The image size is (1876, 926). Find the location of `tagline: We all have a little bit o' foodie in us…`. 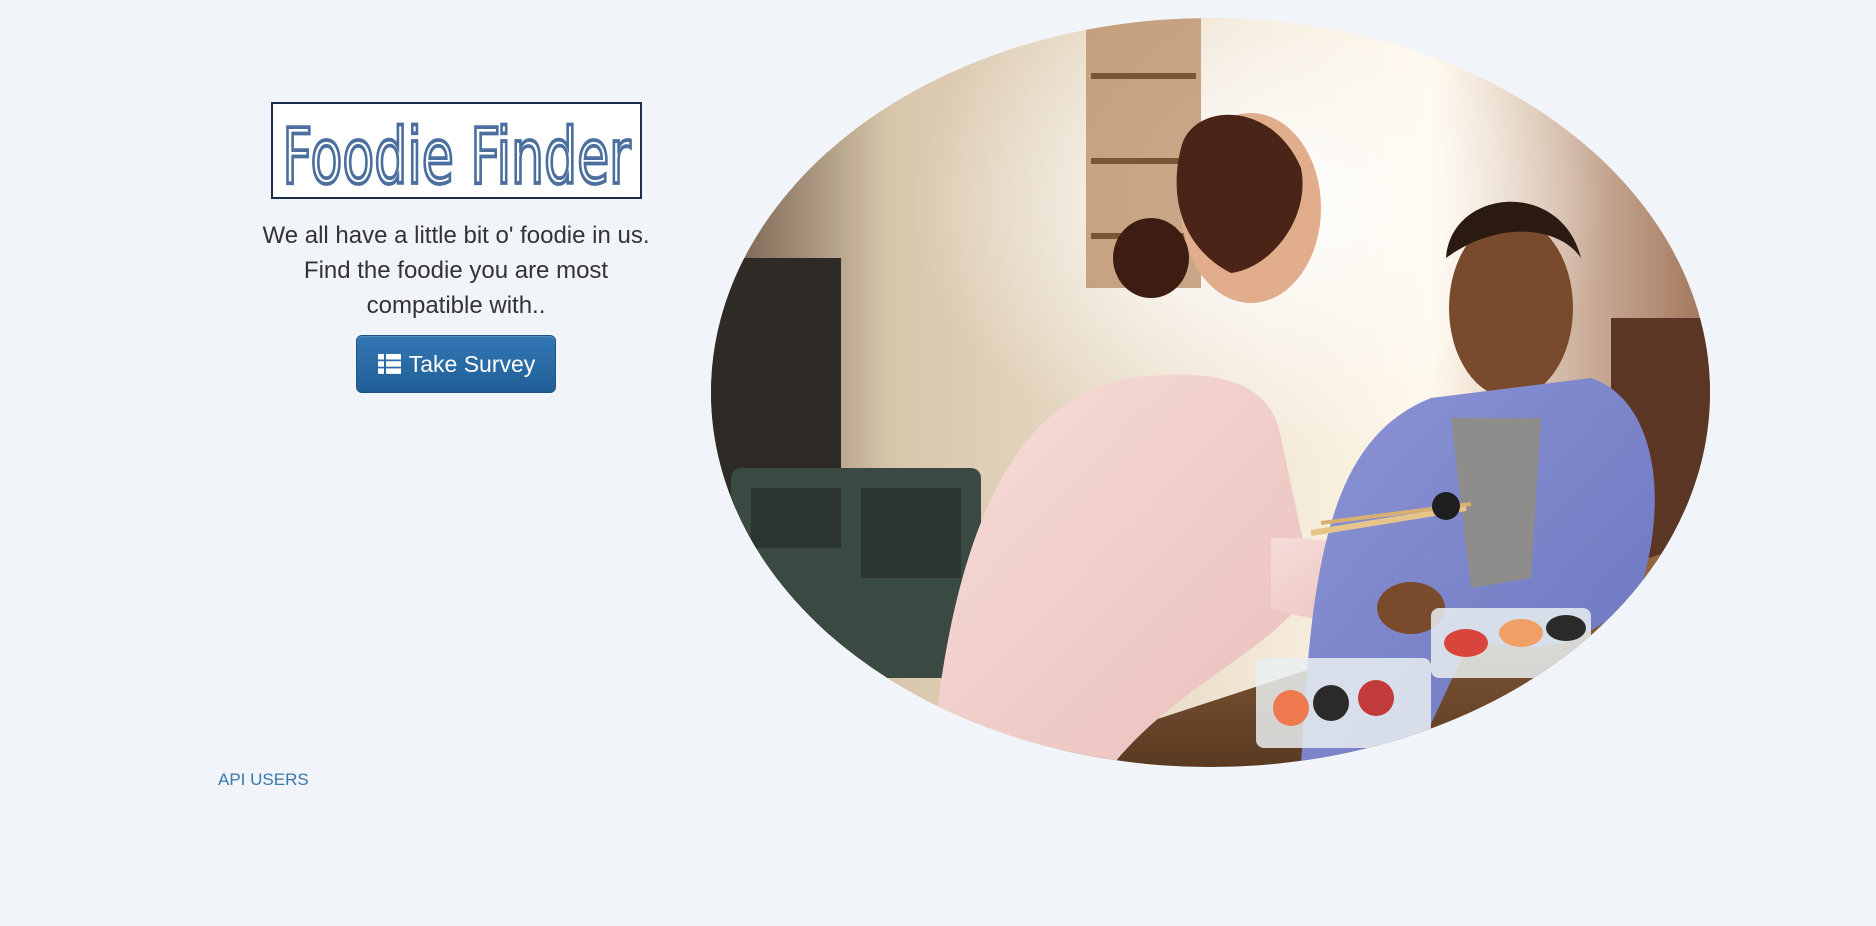

tagline: We all have a little bit o' foodie in us… is located at coordinates (456, 270).